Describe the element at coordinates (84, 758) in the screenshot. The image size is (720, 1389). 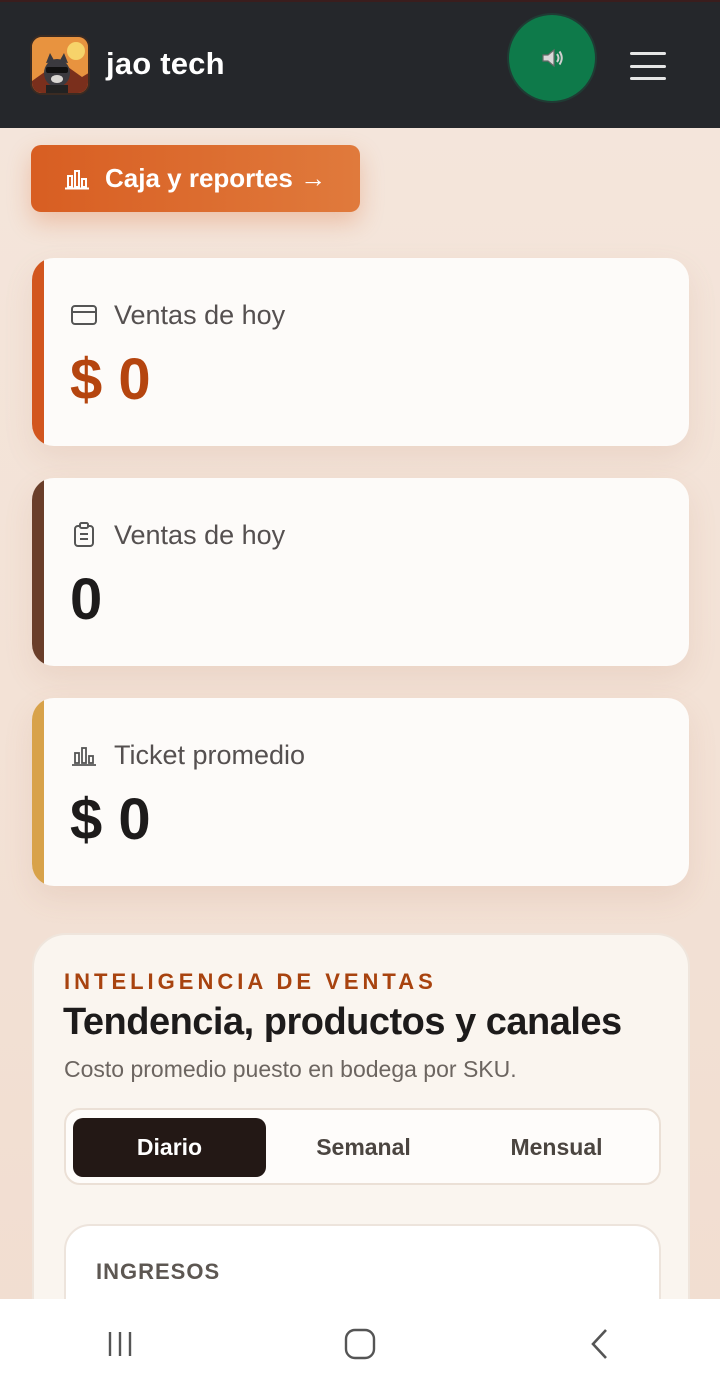
I see `chart-icon` at that location.